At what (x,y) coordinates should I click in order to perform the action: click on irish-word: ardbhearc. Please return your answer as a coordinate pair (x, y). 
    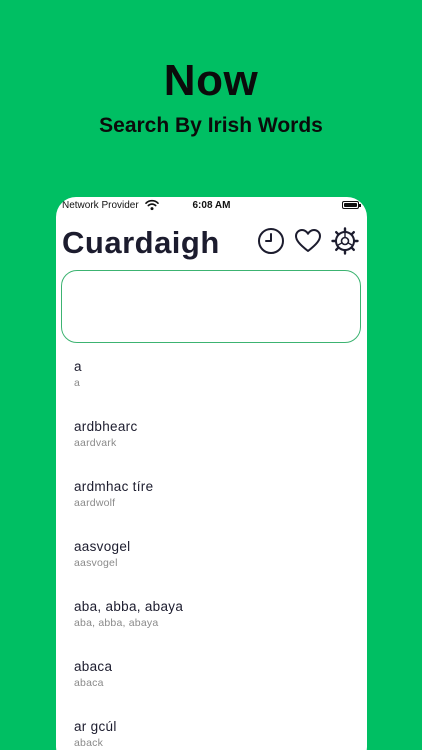
    Looking at the image, I should click on (106, 426).